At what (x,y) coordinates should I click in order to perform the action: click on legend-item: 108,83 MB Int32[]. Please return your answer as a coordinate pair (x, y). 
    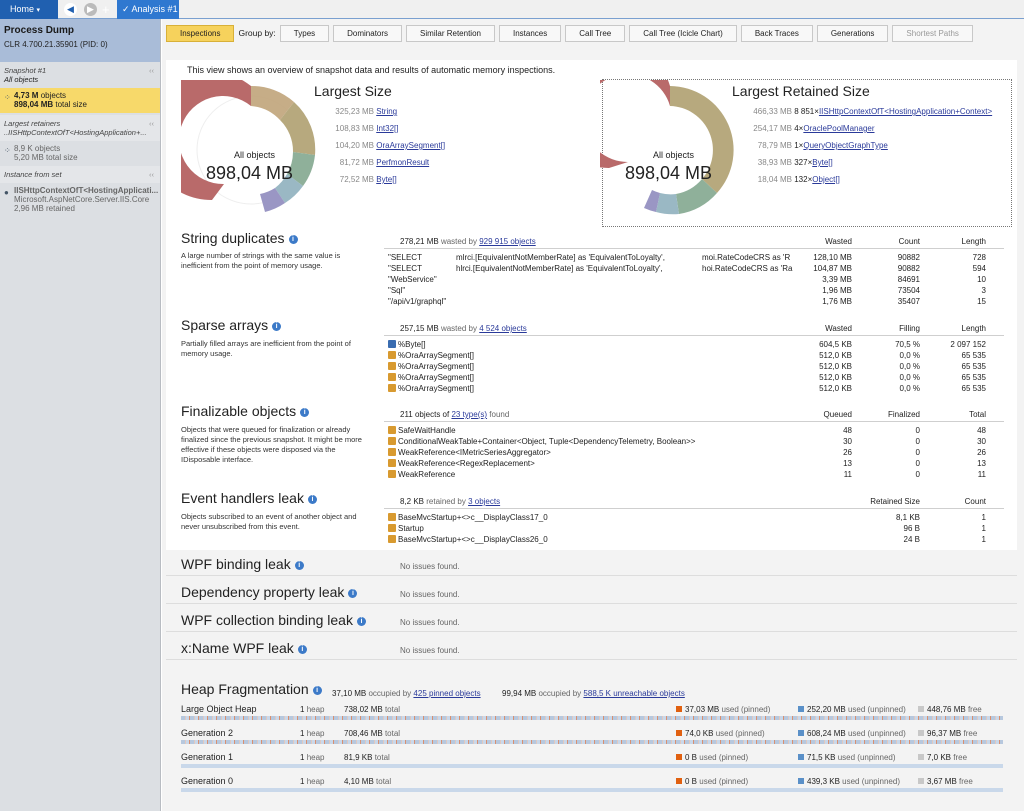
    Looking at the image, I should click on (362, 128).